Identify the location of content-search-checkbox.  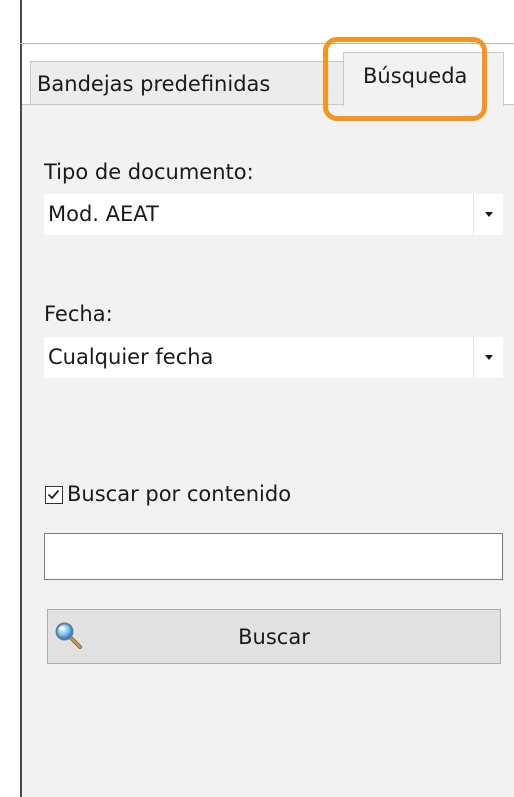
(54, 495).